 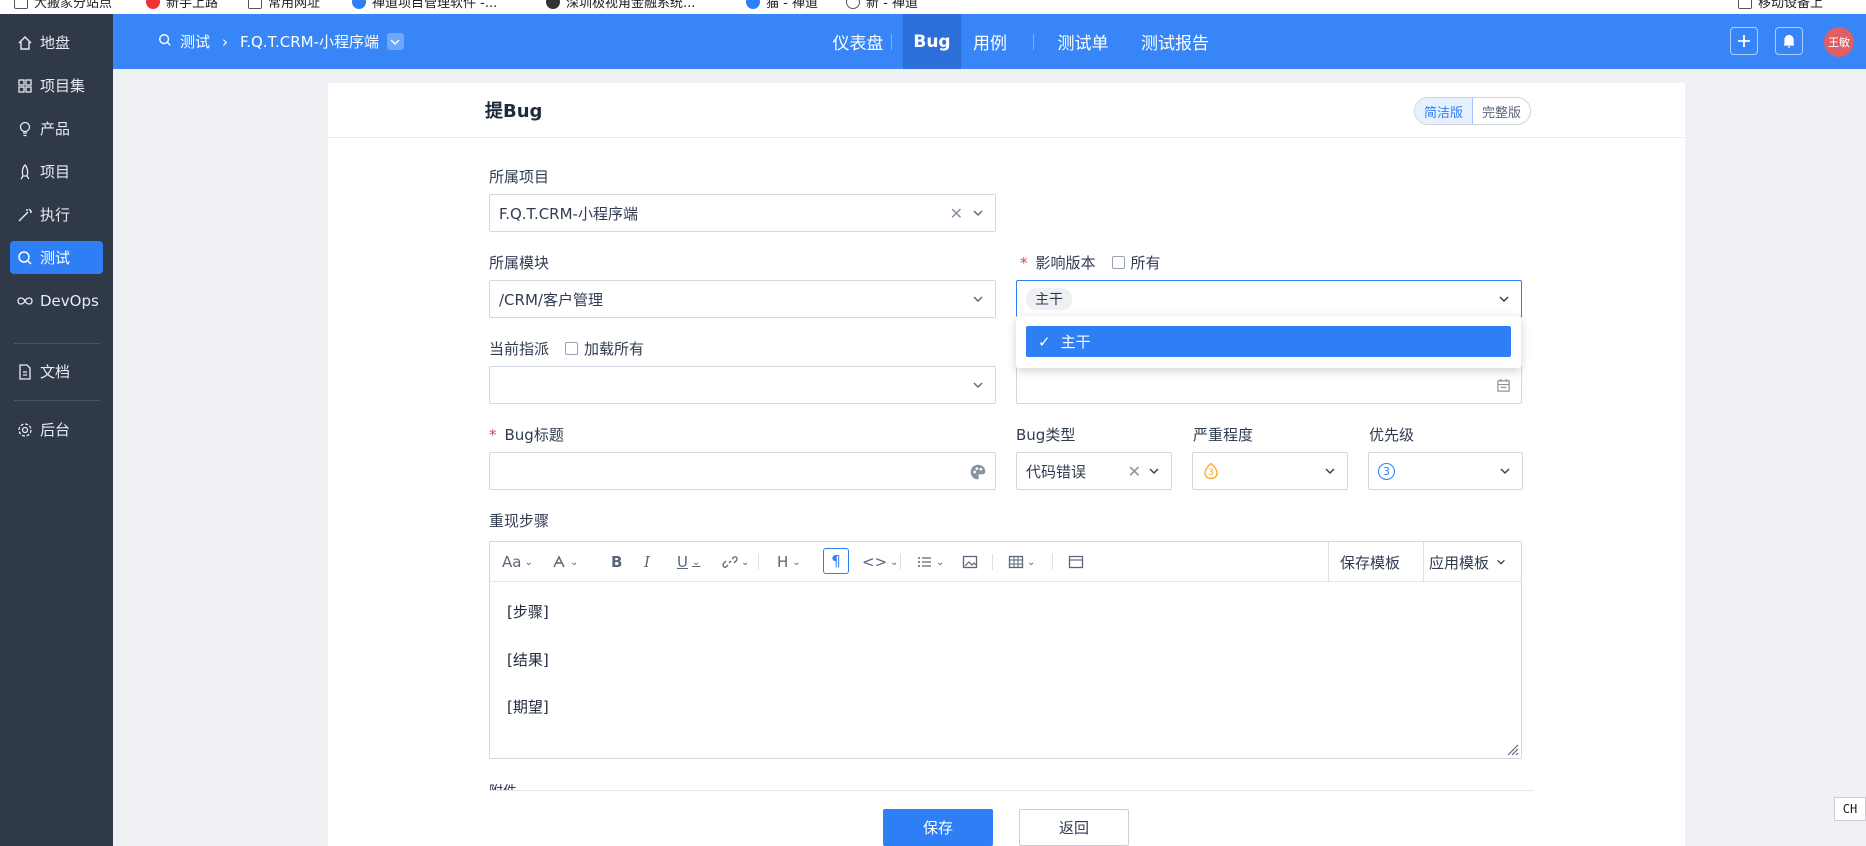 I want to click on list-icon: ⌄, so click(x=930, y=562).